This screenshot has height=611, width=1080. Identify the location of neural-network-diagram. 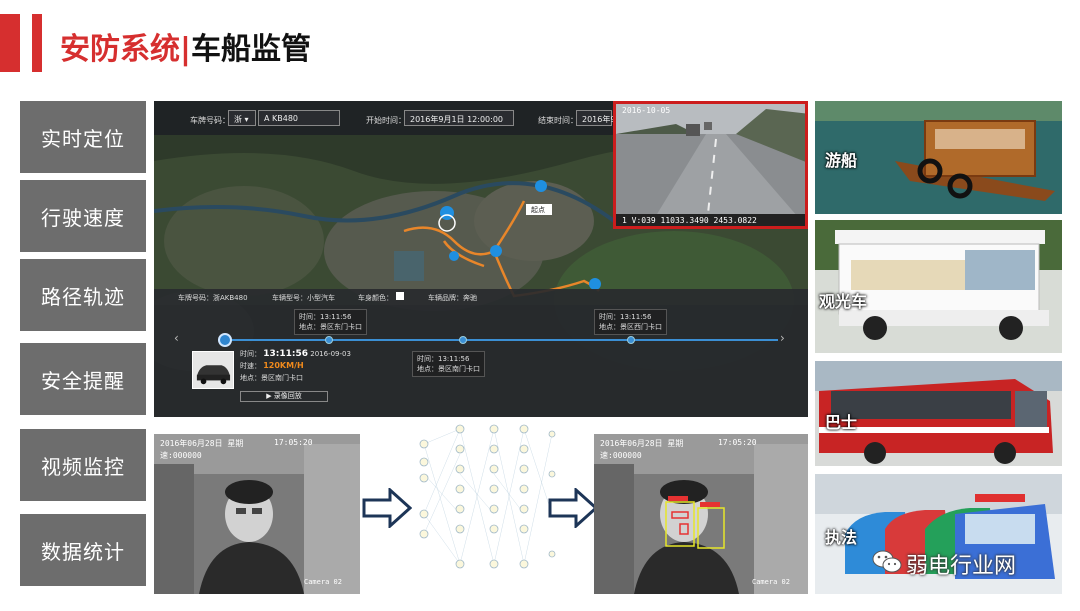
(487, 496).